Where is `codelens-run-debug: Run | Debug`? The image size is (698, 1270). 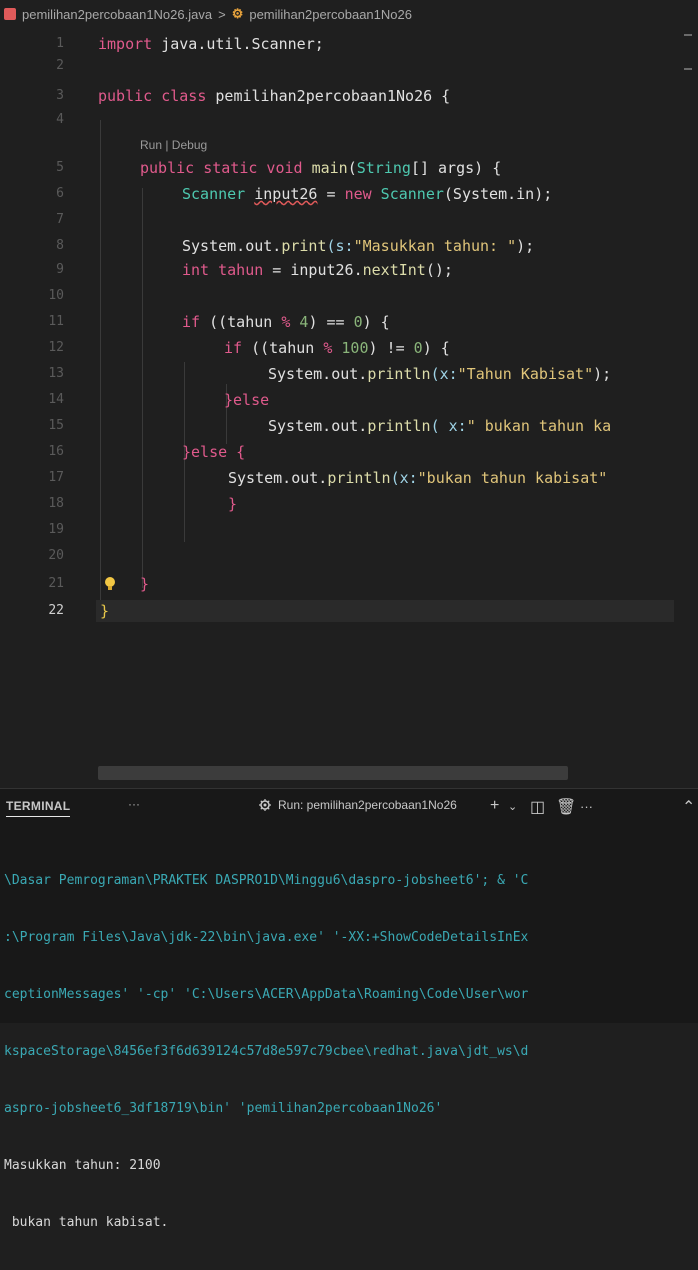
codelens-run-debug: Run | Debug is located at coordinates (173, 145).